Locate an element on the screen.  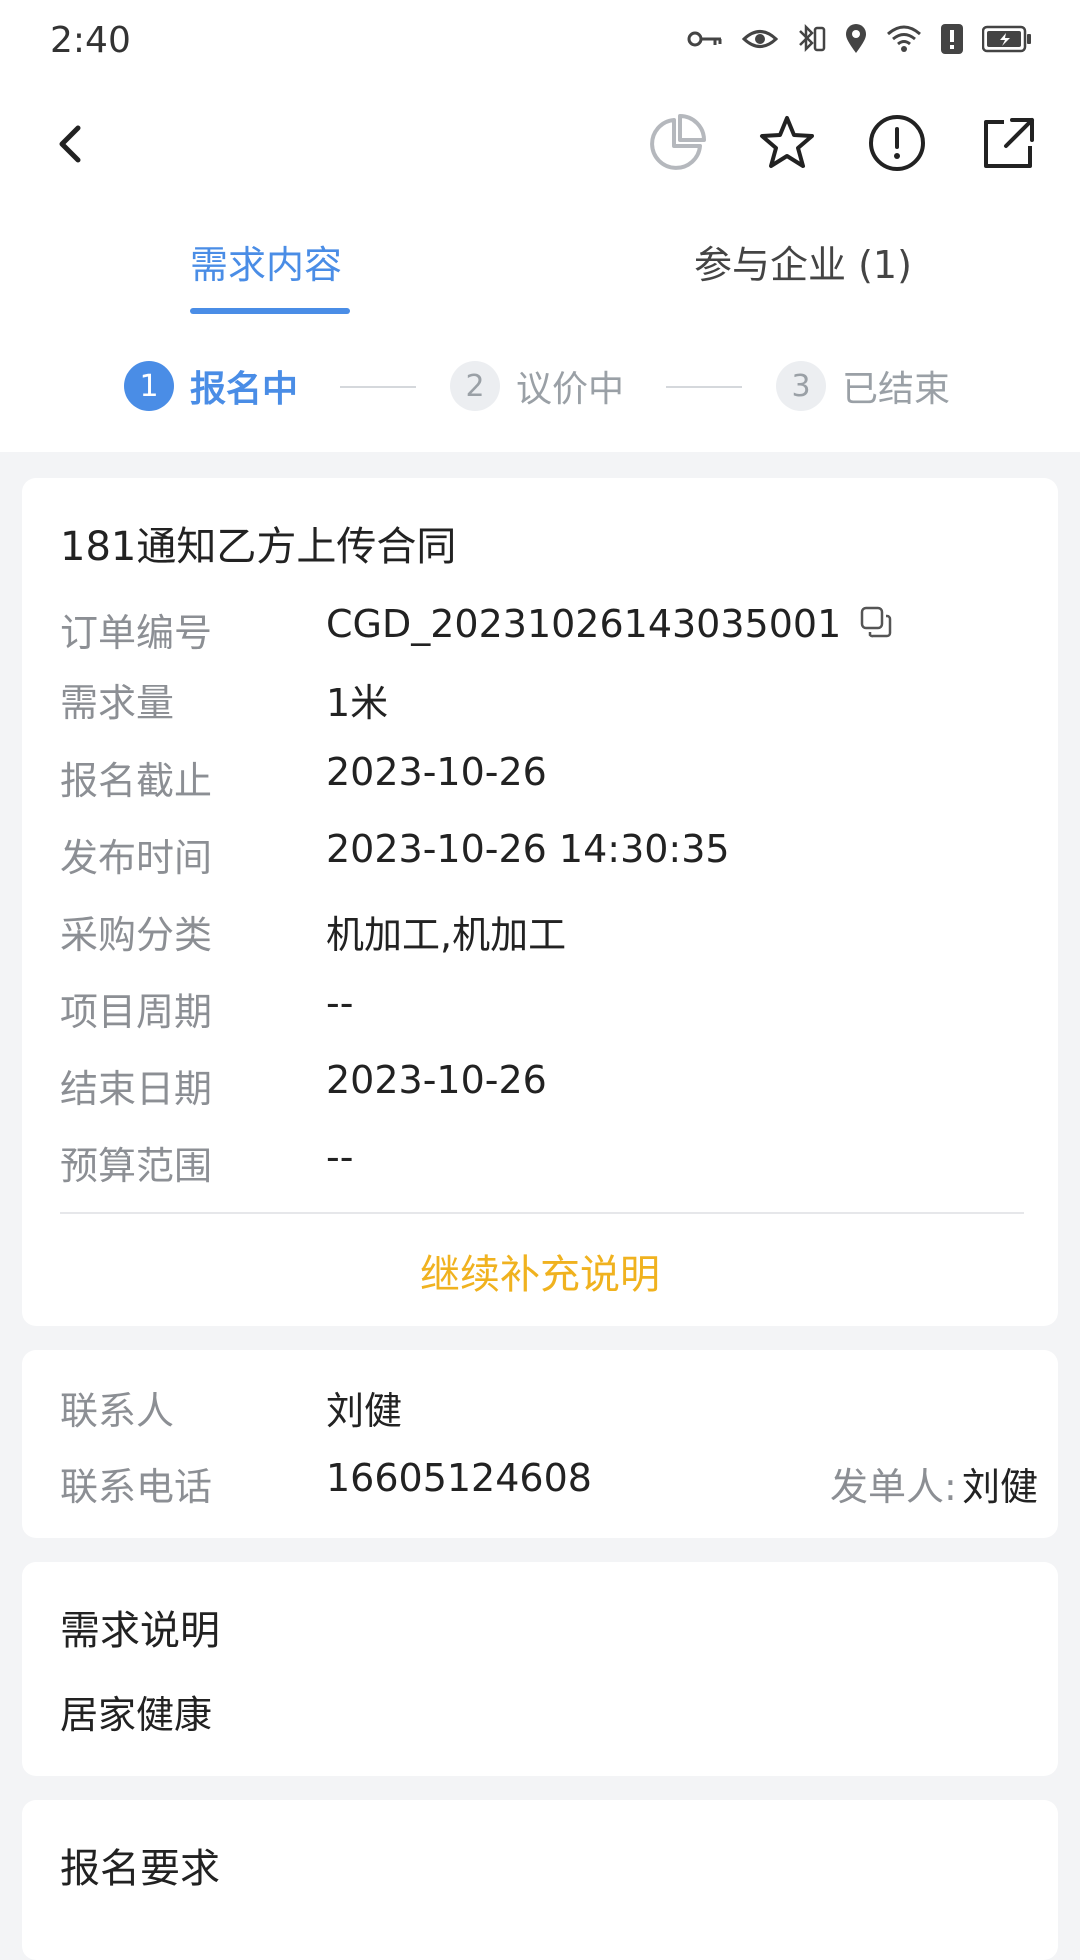
field-value: 刘健 is located at coordinates (364, 1411).